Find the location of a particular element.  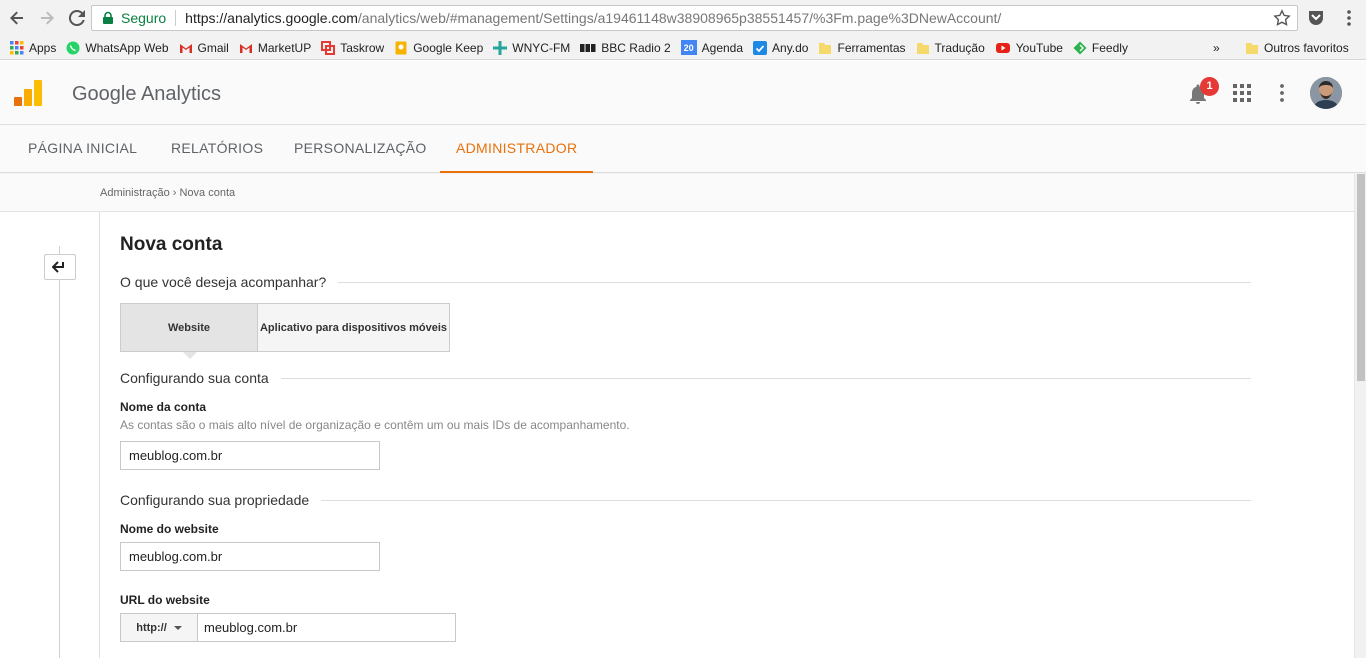

bookmark-gmail: Gmail is located at coordinates (204, 48).